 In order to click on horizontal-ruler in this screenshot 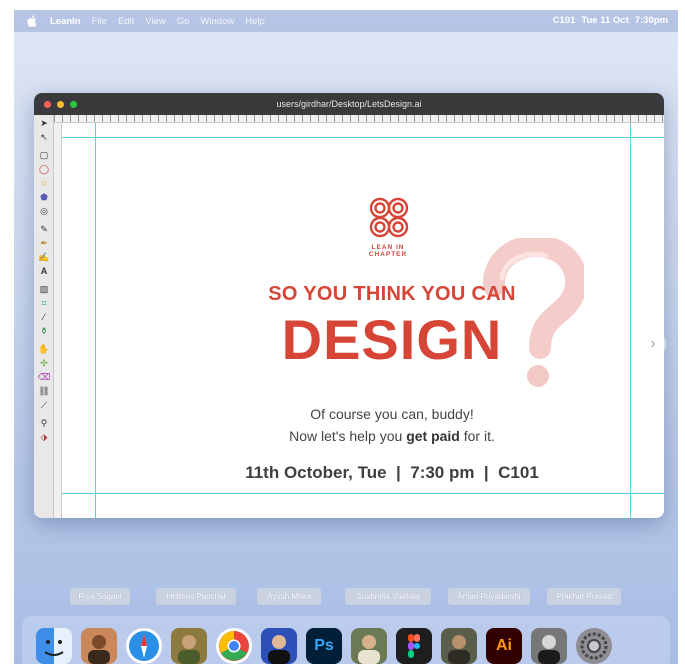, I will do `click(359, 119)`.